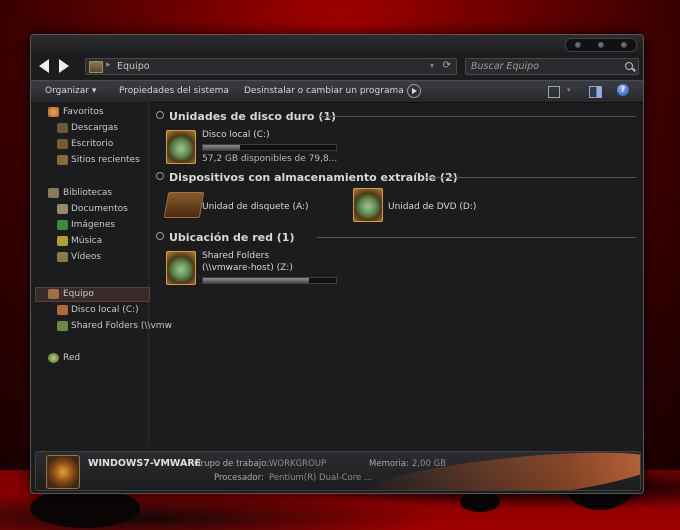 Image resolution: width=680 pixels, height=530 pixels. What do you see at coordinates (552, 66) in the screenshot?
I see `search-box: Buscar Equipo` at bounding box center [552, 66].